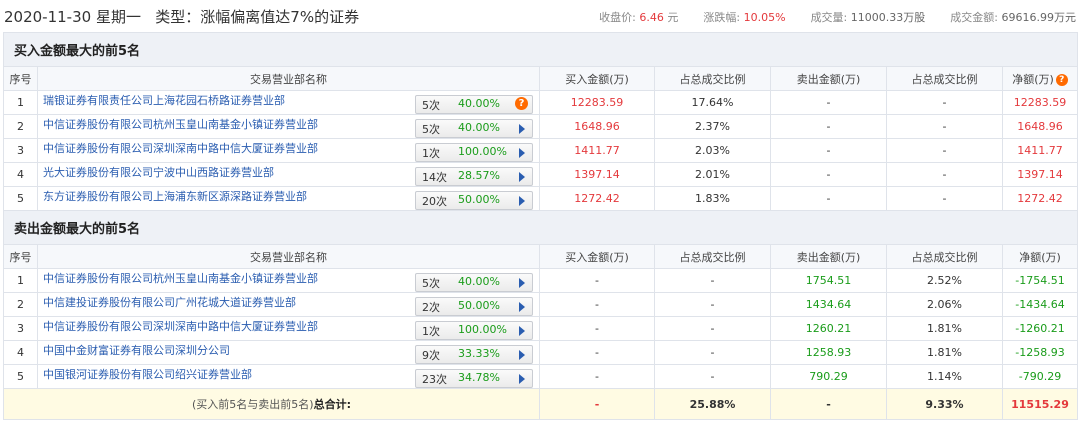  What do you see at coordinates (169, 302) in the screenshot?
I see `broker-link: 中信建投证券股份有限公司广州花城大道证券营业部` at bounding box center [169, 302].